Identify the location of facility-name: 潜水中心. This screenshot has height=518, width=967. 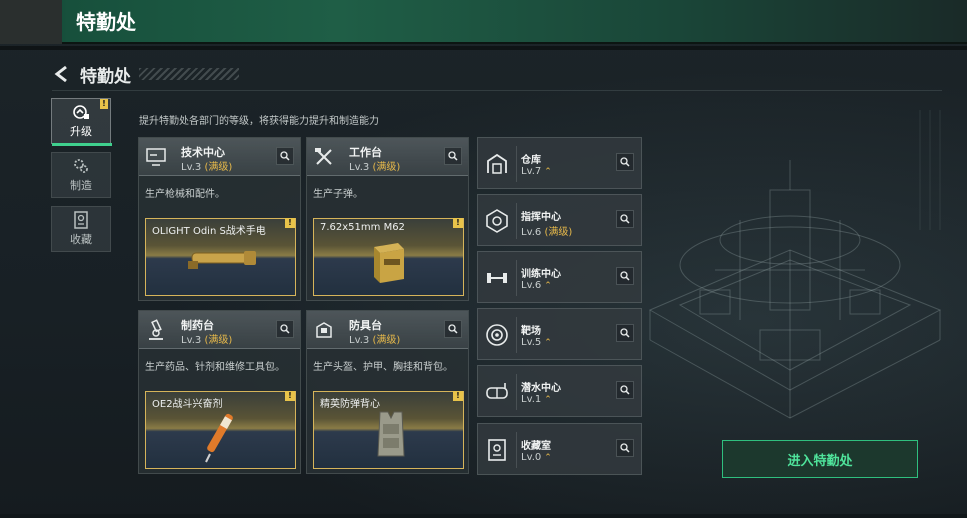
(541, 388).